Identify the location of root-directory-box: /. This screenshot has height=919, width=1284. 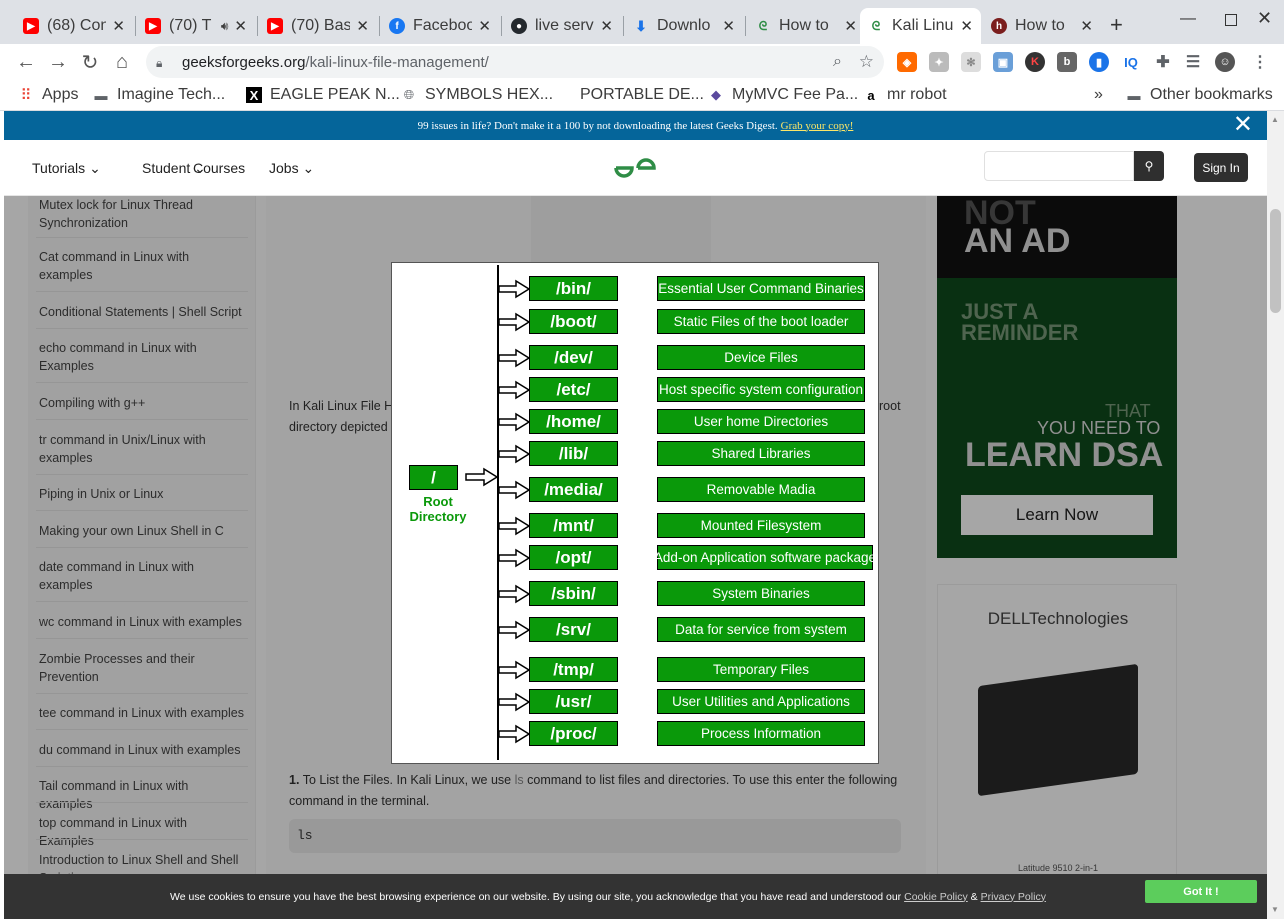
(433, 477).